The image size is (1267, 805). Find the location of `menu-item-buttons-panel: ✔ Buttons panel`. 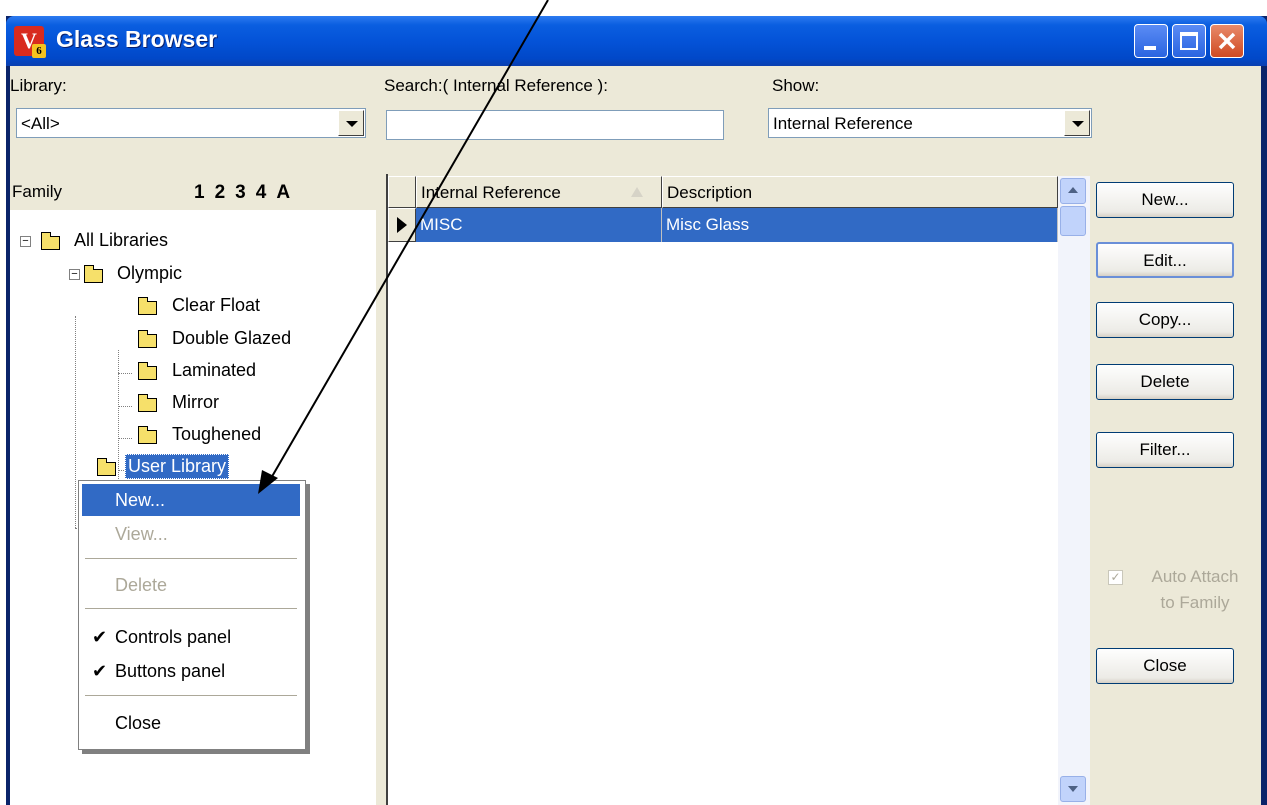

menu-item-buttons-panel: ✔ Buttons panel is located at coordinates (191, 671).